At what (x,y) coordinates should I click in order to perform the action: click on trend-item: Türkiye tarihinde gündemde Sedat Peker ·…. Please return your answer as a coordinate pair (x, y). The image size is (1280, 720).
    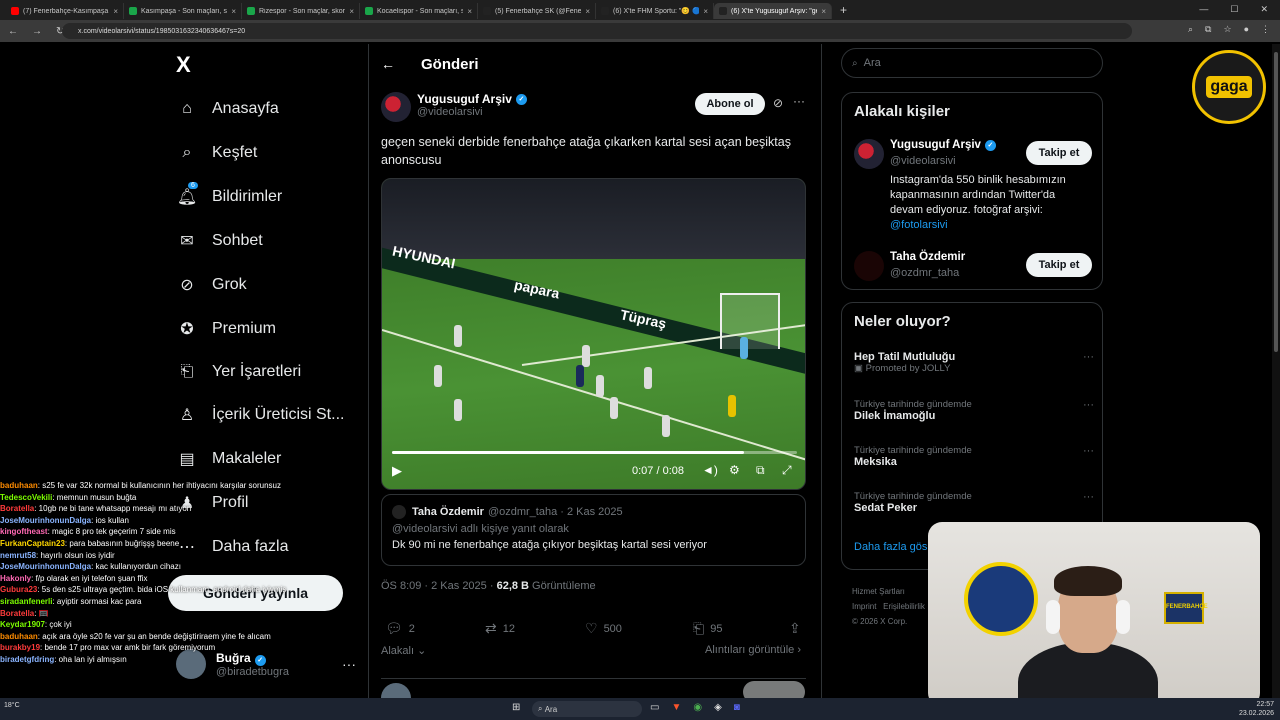
    Looking at the image, I should click on (974, 502).